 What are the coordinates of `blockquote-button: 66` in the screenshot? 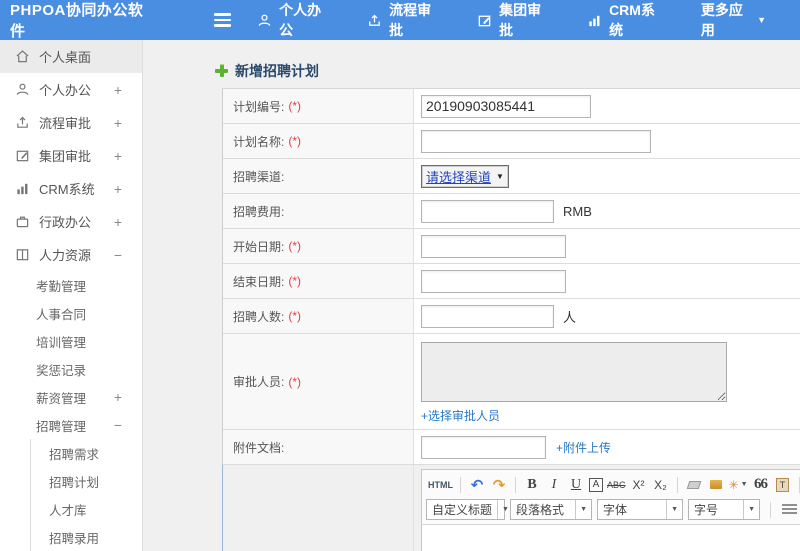 It's located at (761, 485).